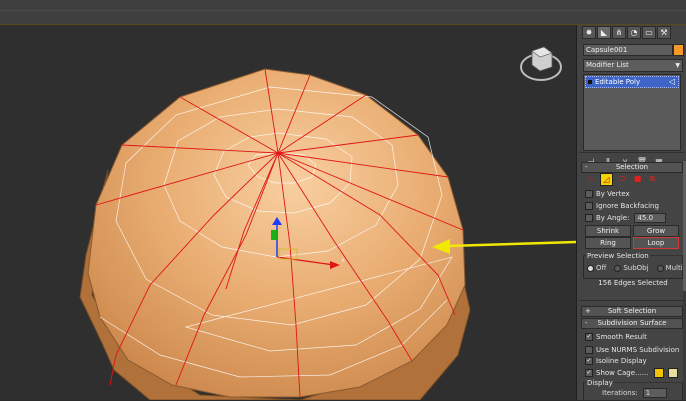 The image size is (686, 401). What do you see at coordinates (590, 82) in the screenshot?
I see `lightbulb-icon` at bounding box center [590, 82].